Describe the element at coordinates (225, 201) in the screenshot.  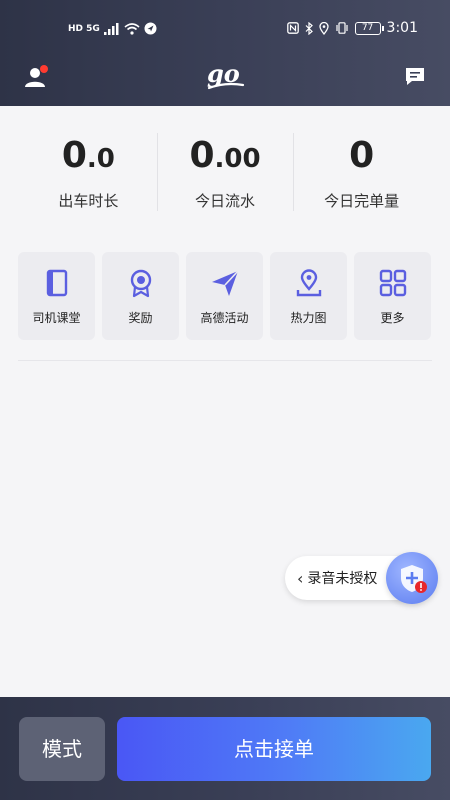
I see `stat-label: 今日流水` at that location.